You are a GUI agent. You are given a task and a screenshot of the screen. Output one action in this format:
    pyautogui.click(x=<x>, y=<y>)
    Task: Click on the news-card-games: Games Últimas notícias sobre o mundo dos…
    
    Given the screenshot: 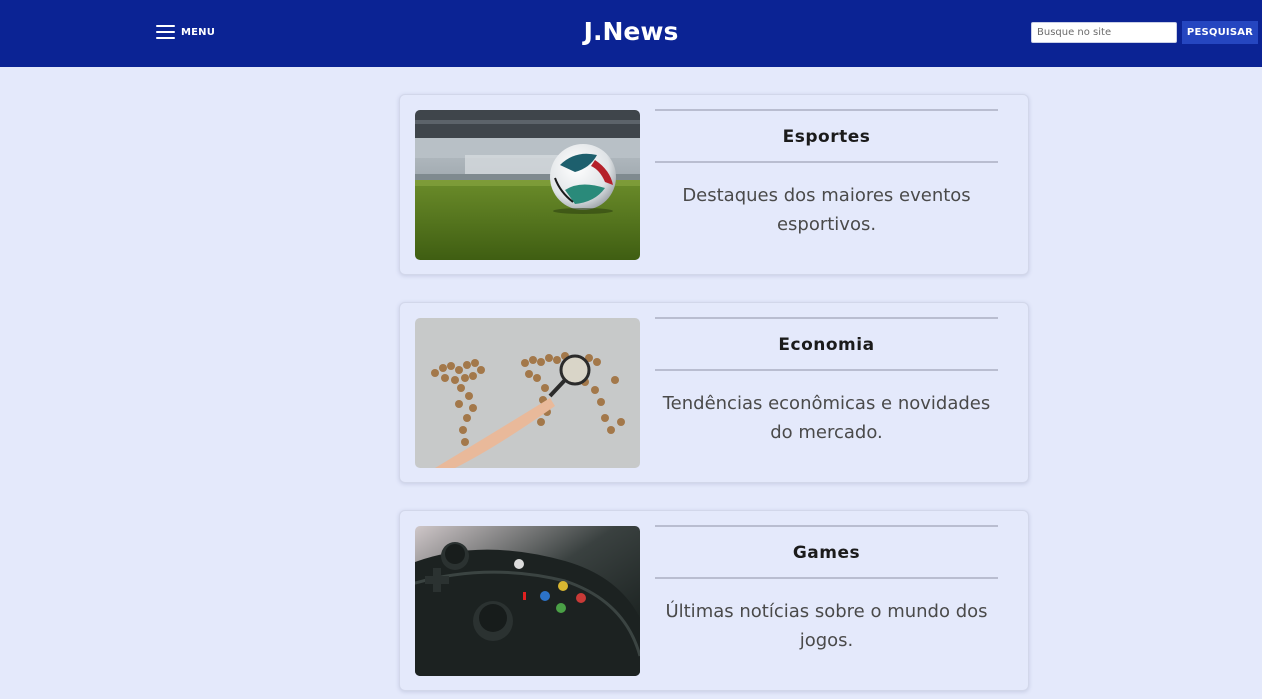 What is the action you would take?
    pyautogui.click(x=714, y=600)
    